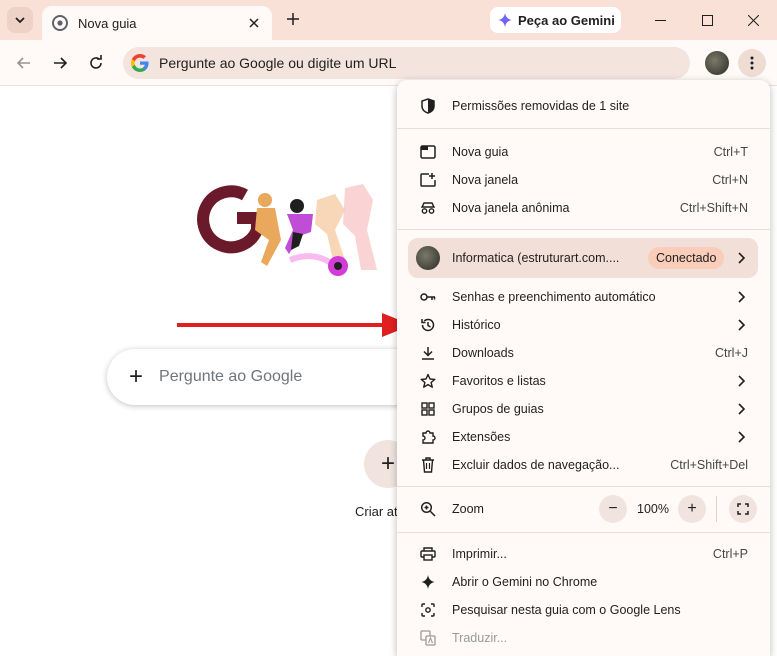 The width and height of the screenshot is (777, 656). What do you see at coordinates (428, 180) in the screenshot?
I see `new-window-icon` at bounding box center [428, 180].